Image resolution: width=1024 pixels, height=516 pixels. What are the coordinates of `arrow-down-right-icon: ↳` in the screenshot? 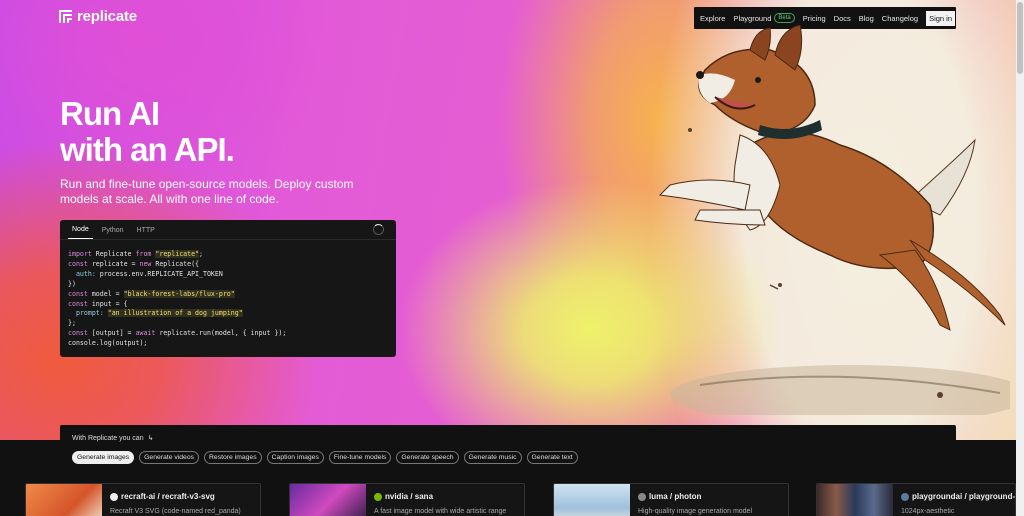 It's located at (150, 438).